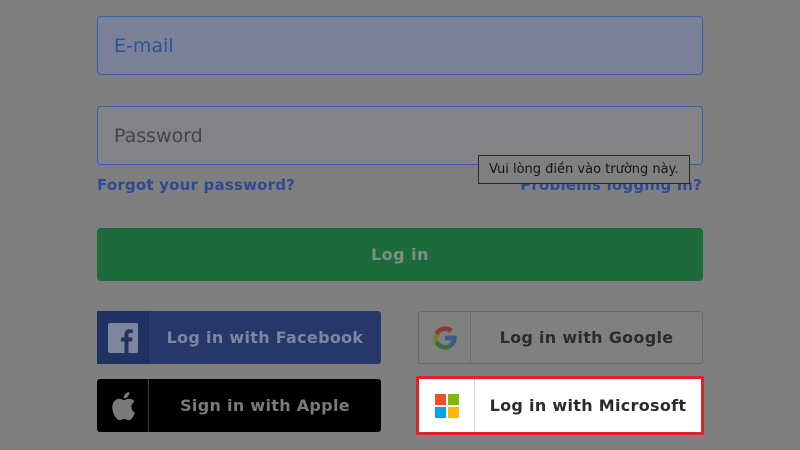  I want to click on facebook-login-button: Log in with Facebook, so click(239, 337).